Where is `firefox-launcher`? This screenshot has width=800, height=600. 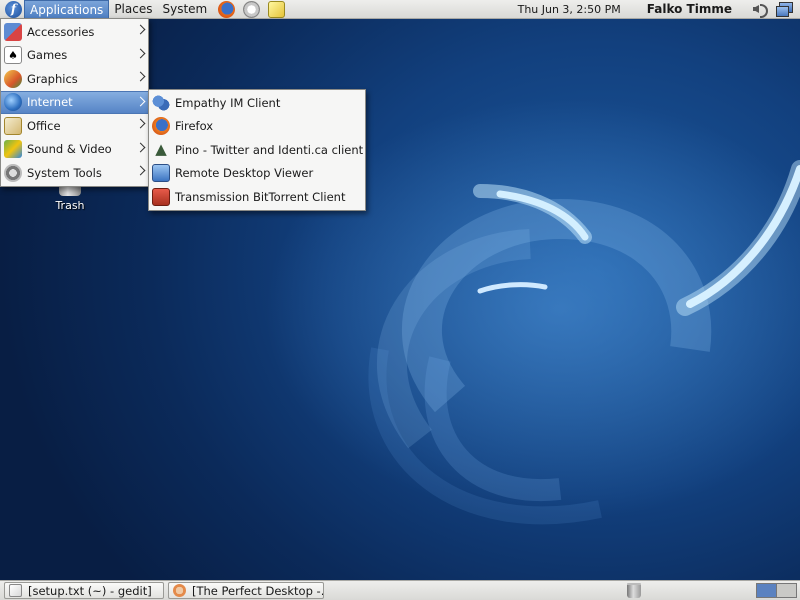 firefox-launcher is located at coordinates (226, 9).